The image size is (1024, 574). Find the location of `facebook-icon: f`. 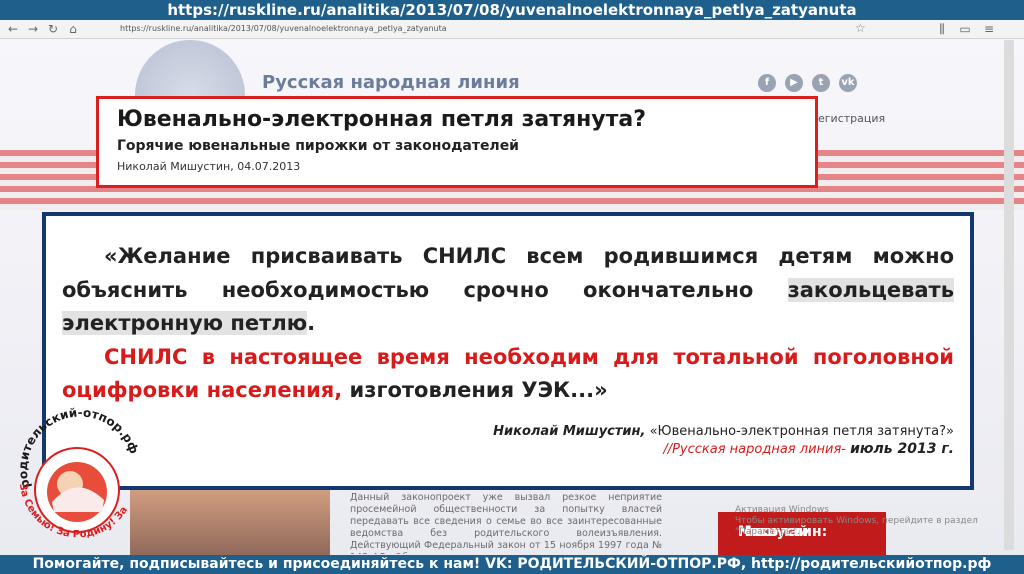

facebook-icon: f is located at coordinates (767, 83).